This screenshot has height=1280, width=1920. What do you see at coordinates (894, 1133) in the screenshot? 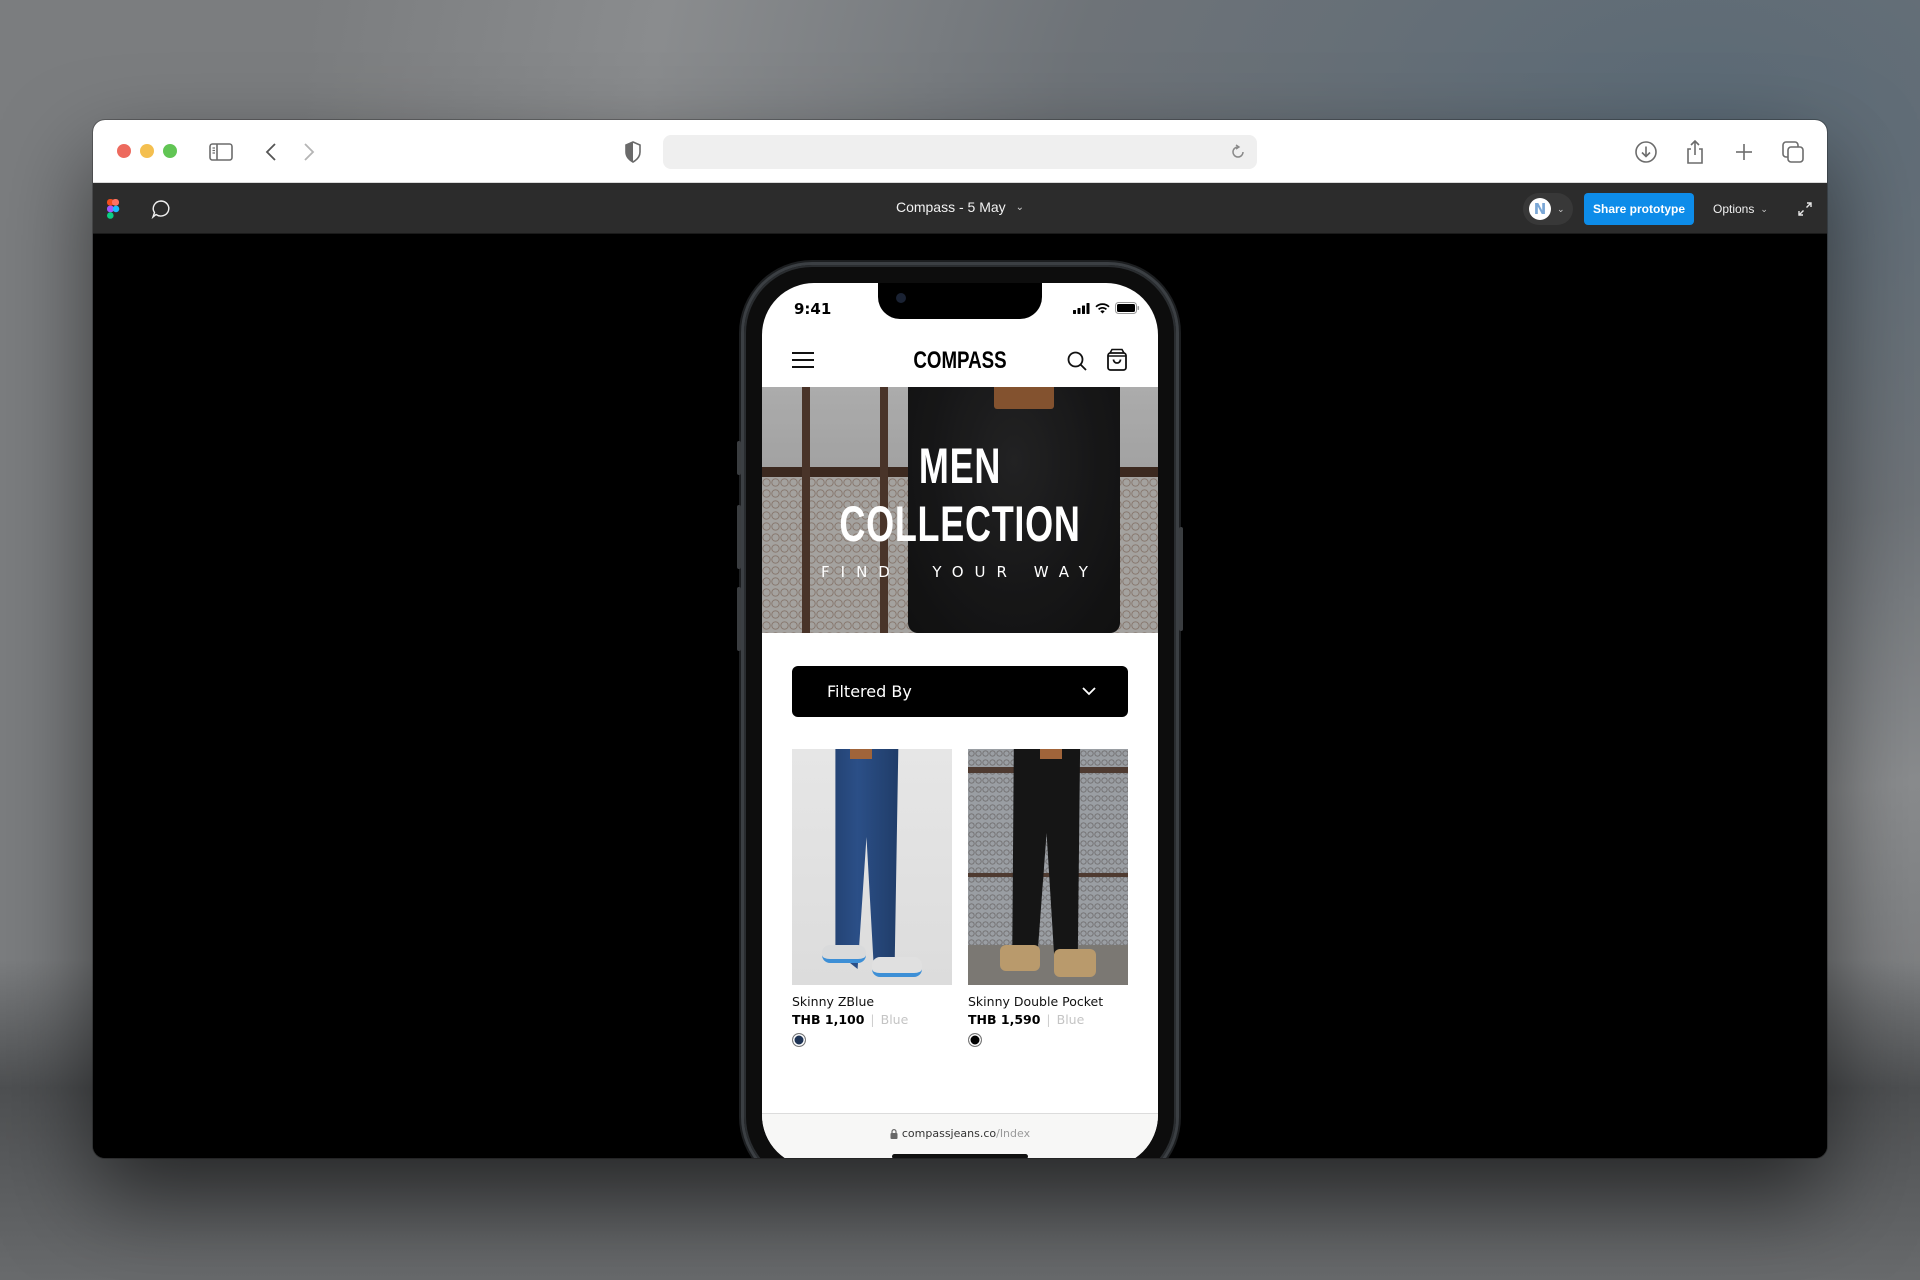
I see `lock-icon` at bounding box center [894, 1133].